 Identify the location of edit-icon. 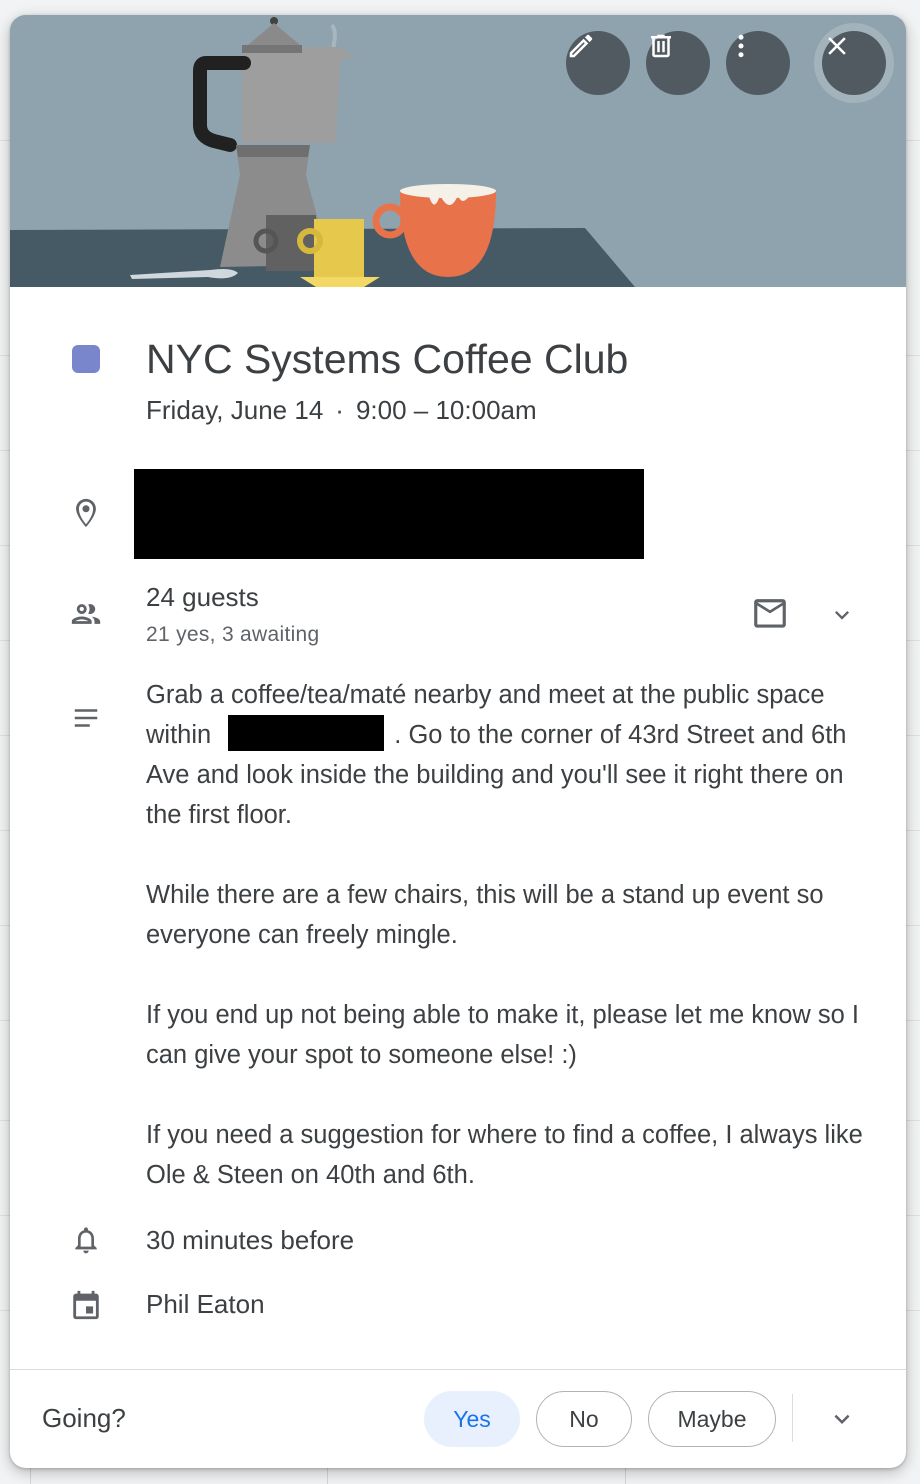
(581, 46).